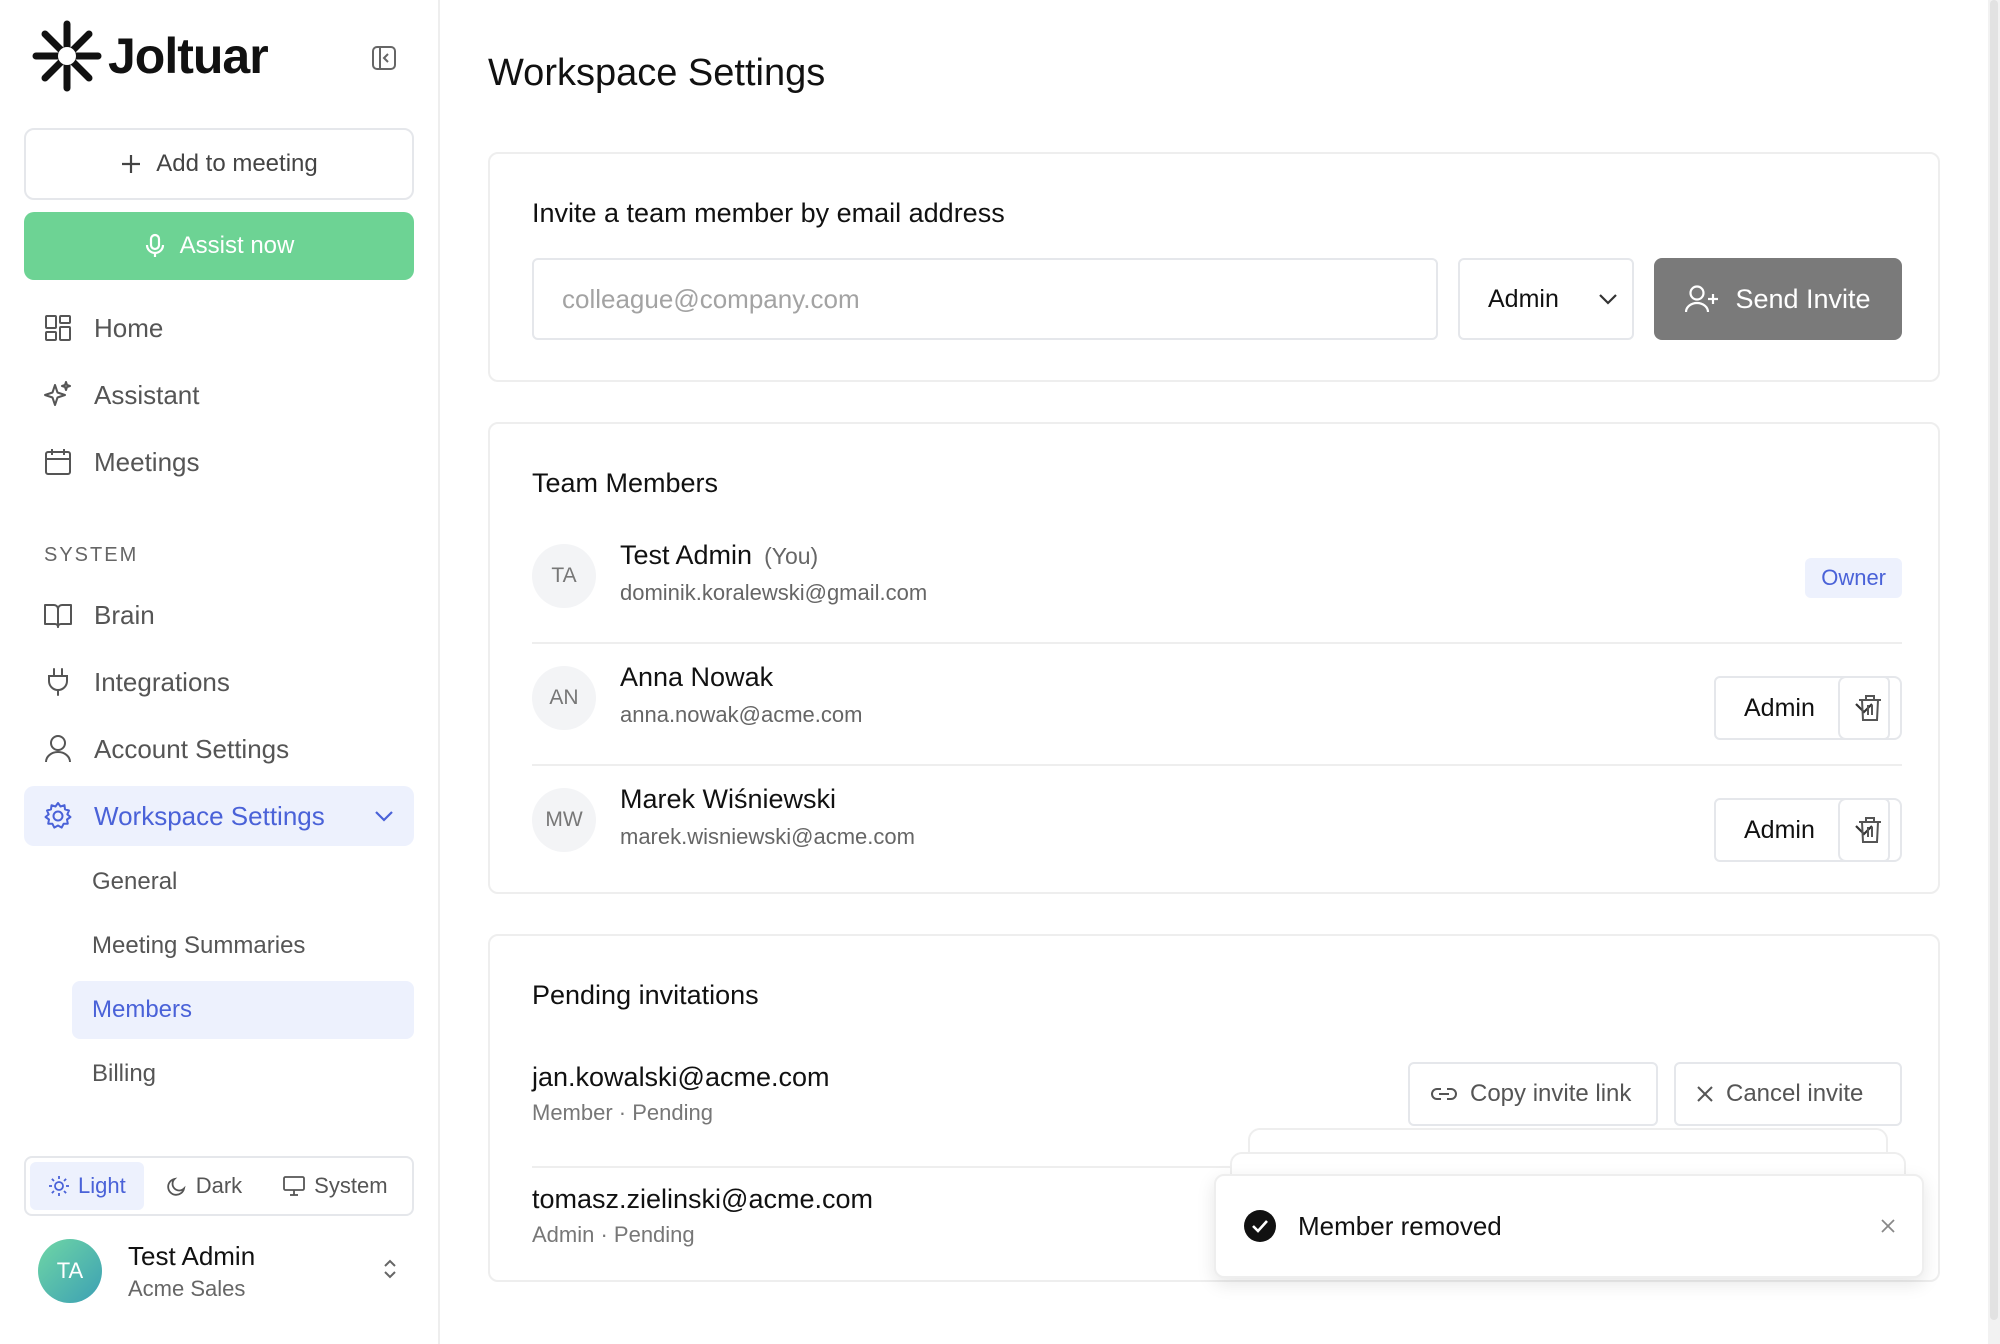  What do you see at coordinates (59, 1186) in the screenshot?
I see `sun-icon` at bounding box center [59, 1186].